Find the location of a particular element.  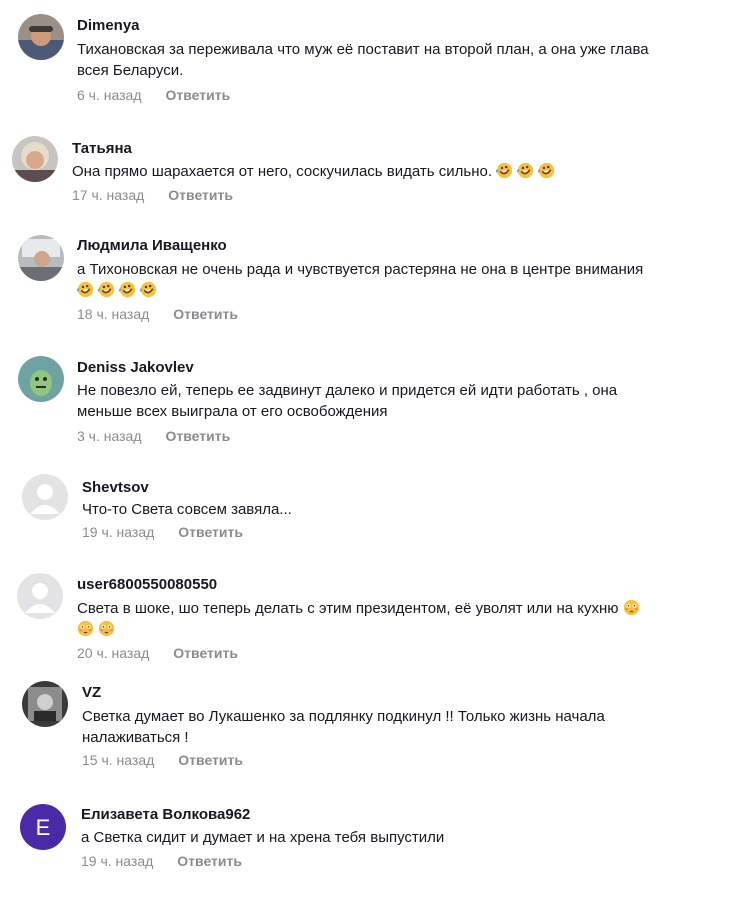

comment-author: Deniss Jakovlev is located at coordinates (135, 367).